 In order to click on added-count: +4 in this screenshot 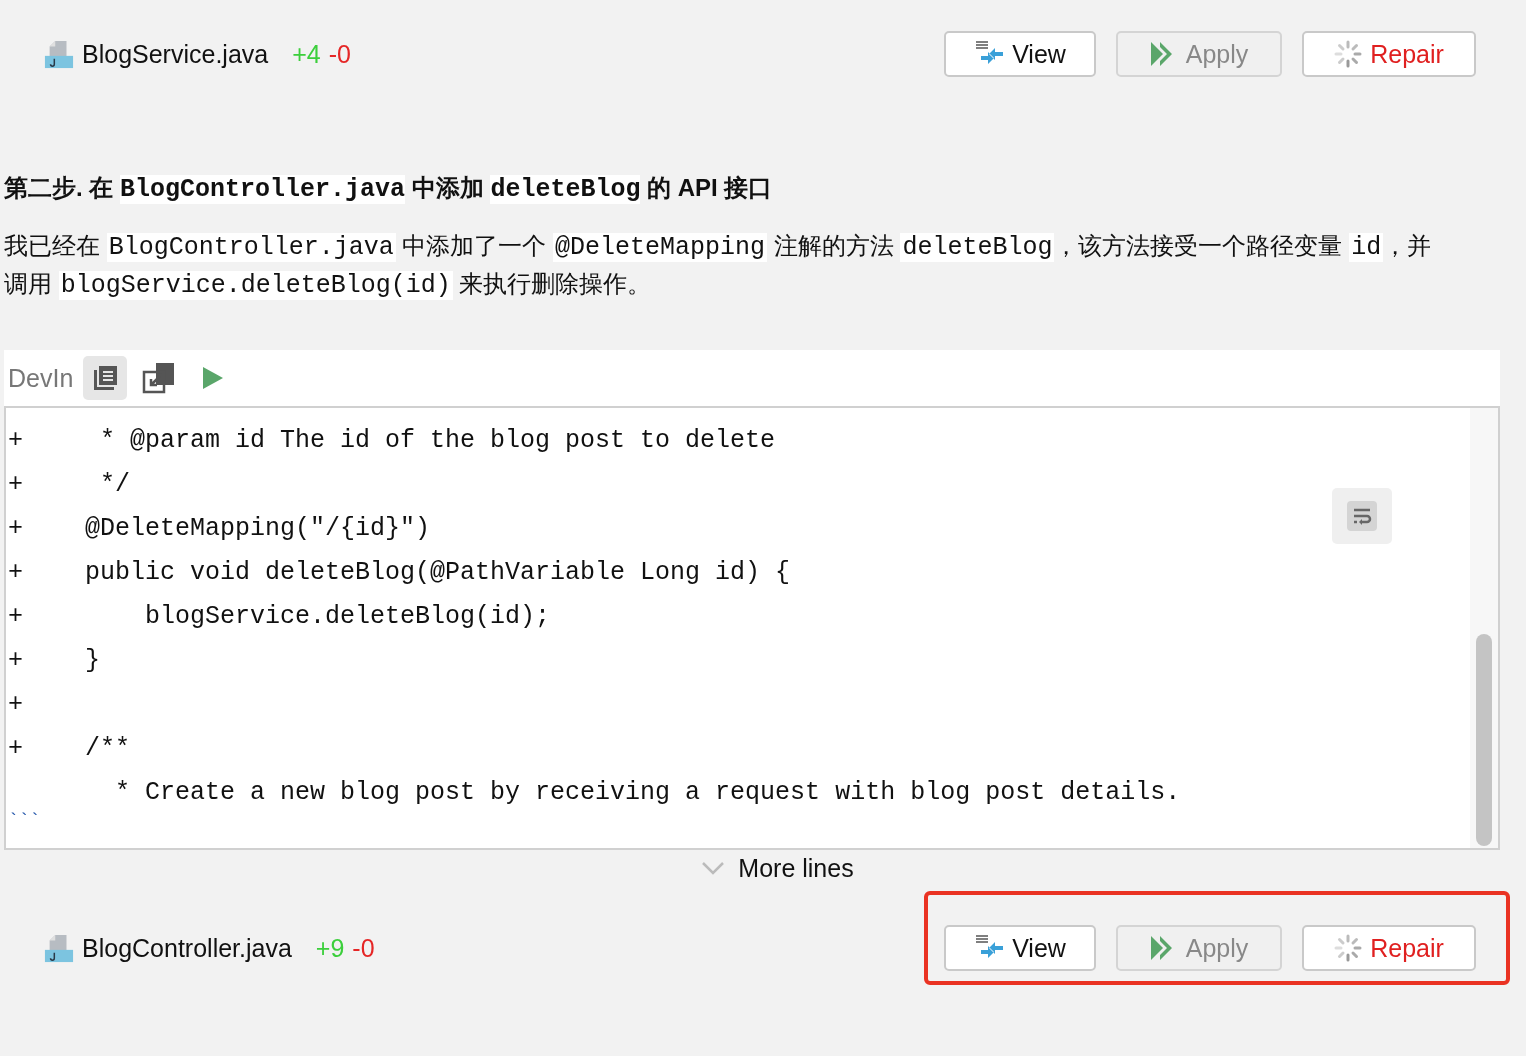, I will do `click(306, 54)`.